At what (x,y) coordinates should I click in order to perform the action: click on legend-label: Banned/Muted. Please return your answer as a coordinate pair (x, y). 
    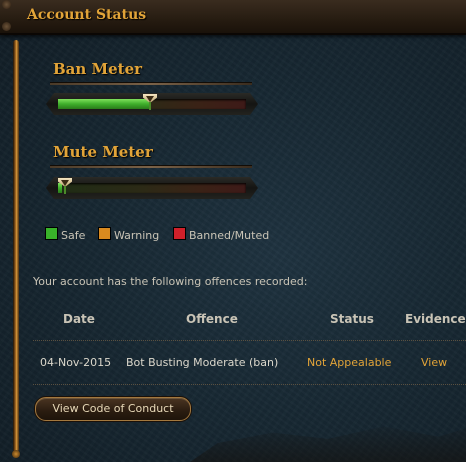
    Looking at the image, I should click on (229, 235).